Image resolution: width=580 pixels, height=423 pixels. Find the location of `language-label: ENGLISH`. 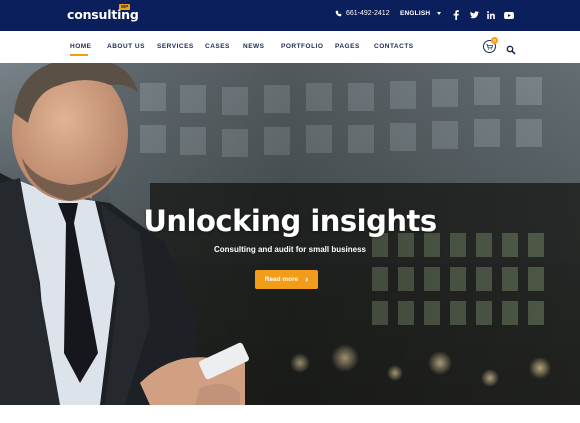

language-label: ENGLISH is located at coordinates (415, 13).